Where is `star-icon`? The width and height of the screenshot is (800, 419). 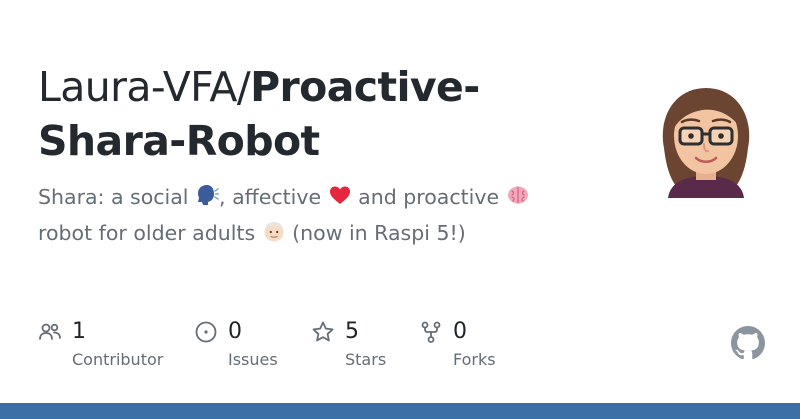
star-icon is located at coordinates (323, 332).